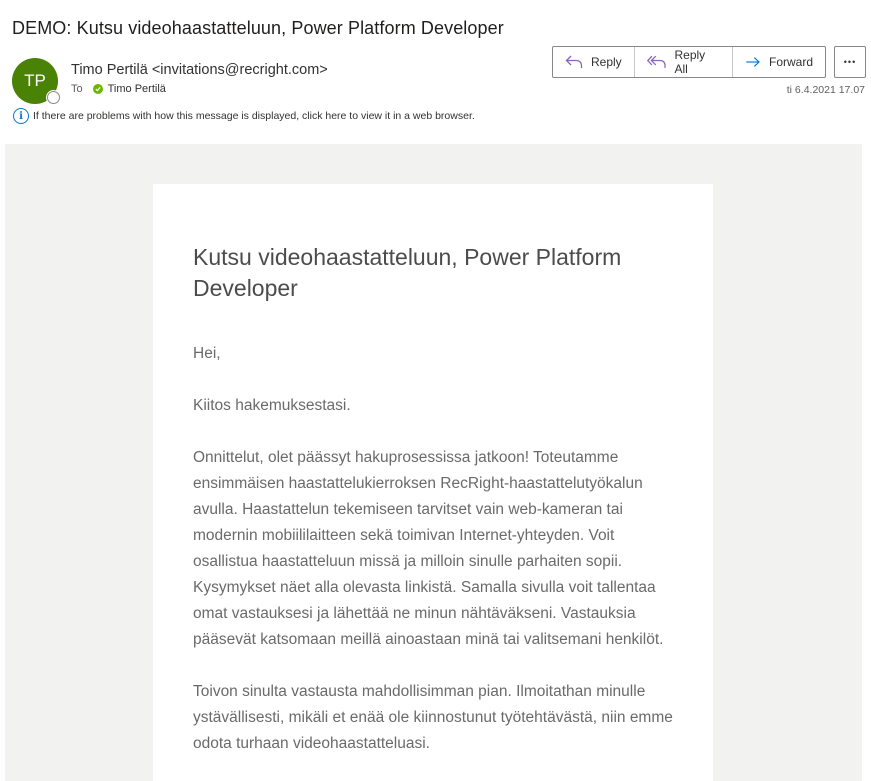 The width and height of the screenshot is (871, 781). I want to click on forward-button: Forward, so click(779, 62).